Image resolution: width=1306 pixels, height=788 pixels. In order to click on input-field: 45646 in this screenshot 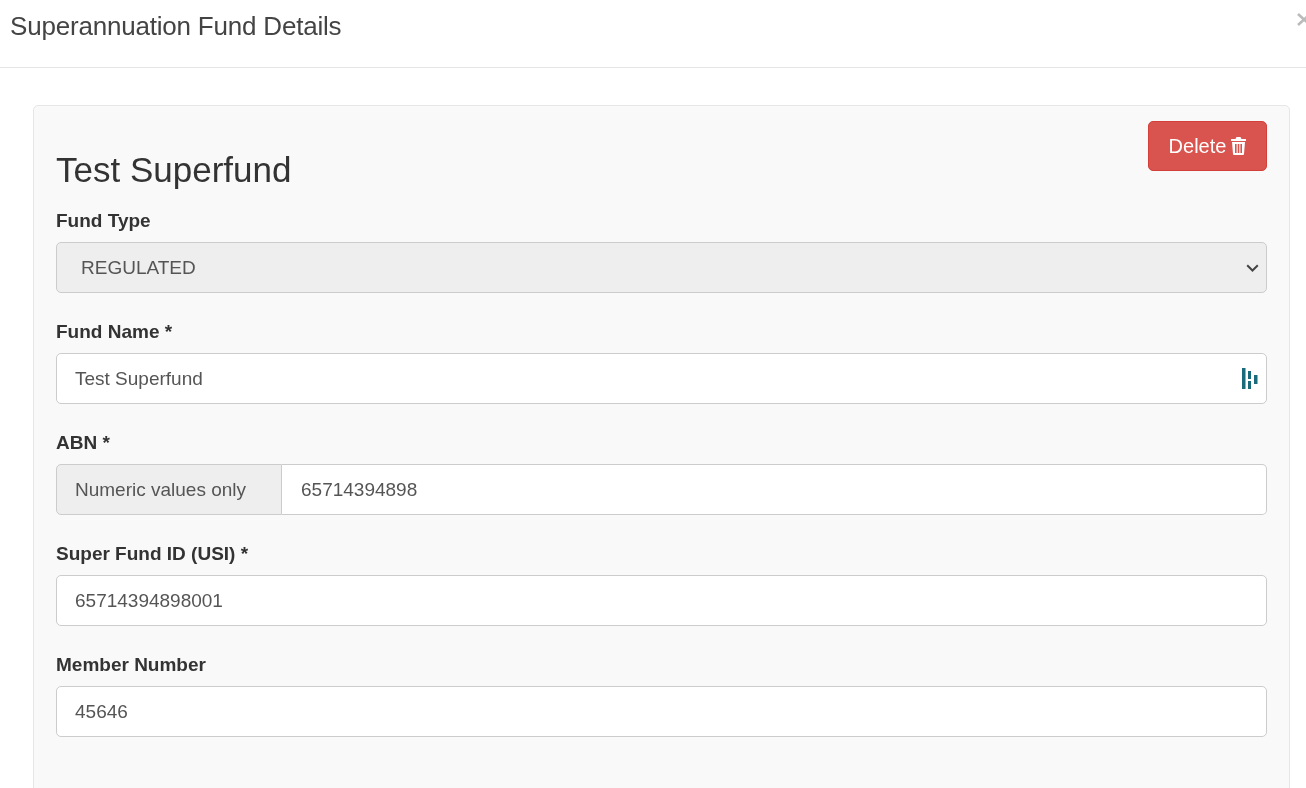, I will do `click(661, 711)`.